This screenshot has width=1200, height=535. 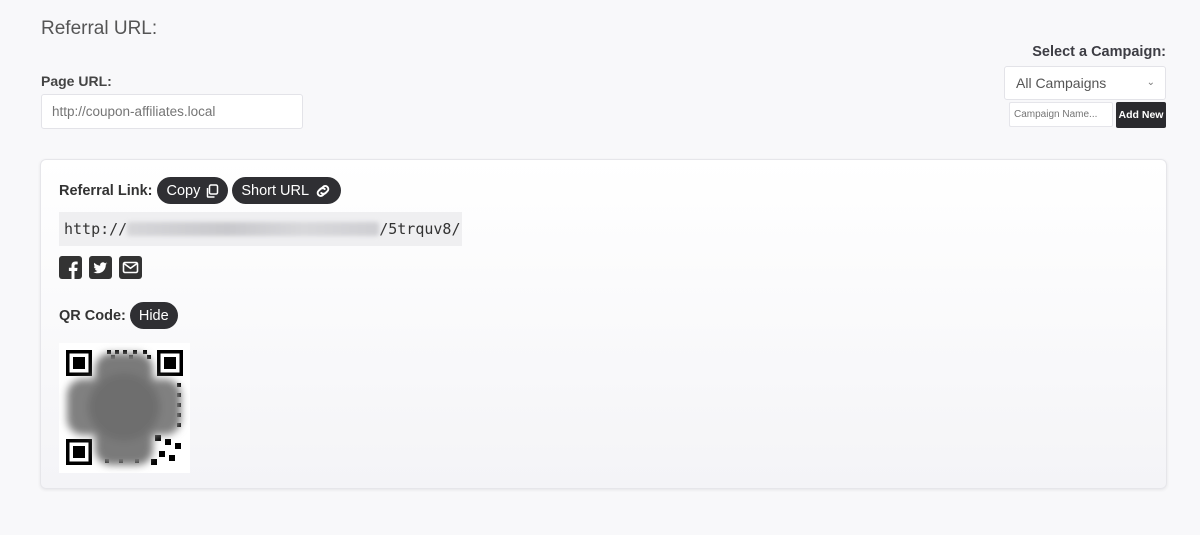 I want to click on chevron-down-icon: ⌄, so click(x=1150, y=82).